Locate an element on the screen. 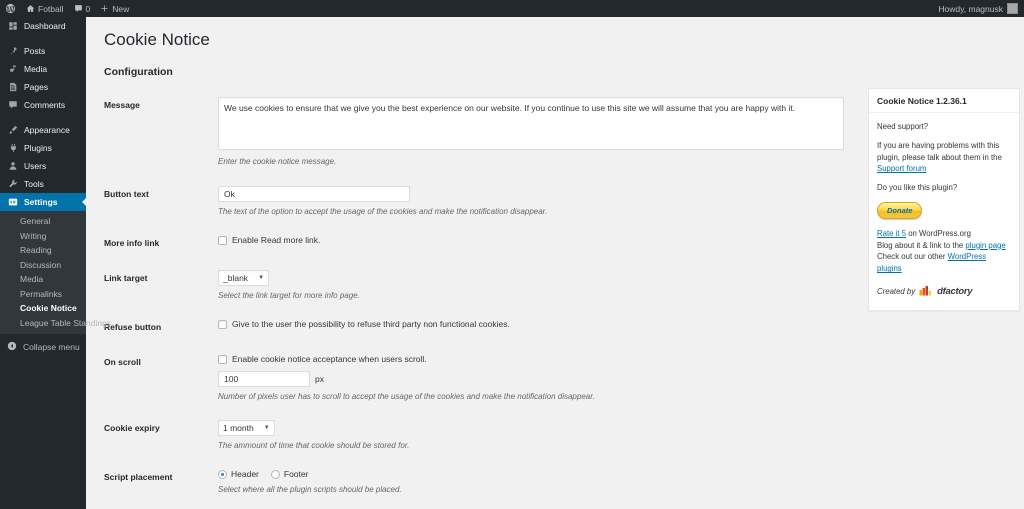  submenu-item-media: Media is located at coordinates (43, 279).